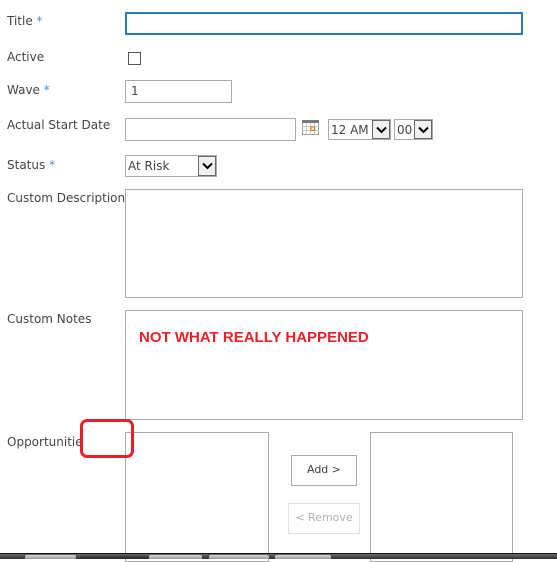 Image resolution: width=557 pixels, height=562 pixels. Describe the element at coordinates (171, 166) in the screenshot. I see `status-select: At Risk` at that location.